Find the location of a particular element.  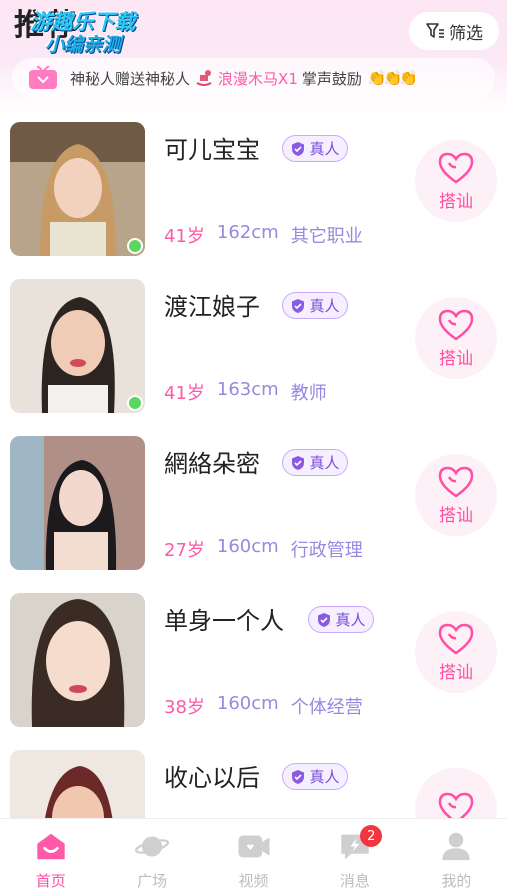

banner-message: 掌声鼓励 is located at coordinates (331, 78).